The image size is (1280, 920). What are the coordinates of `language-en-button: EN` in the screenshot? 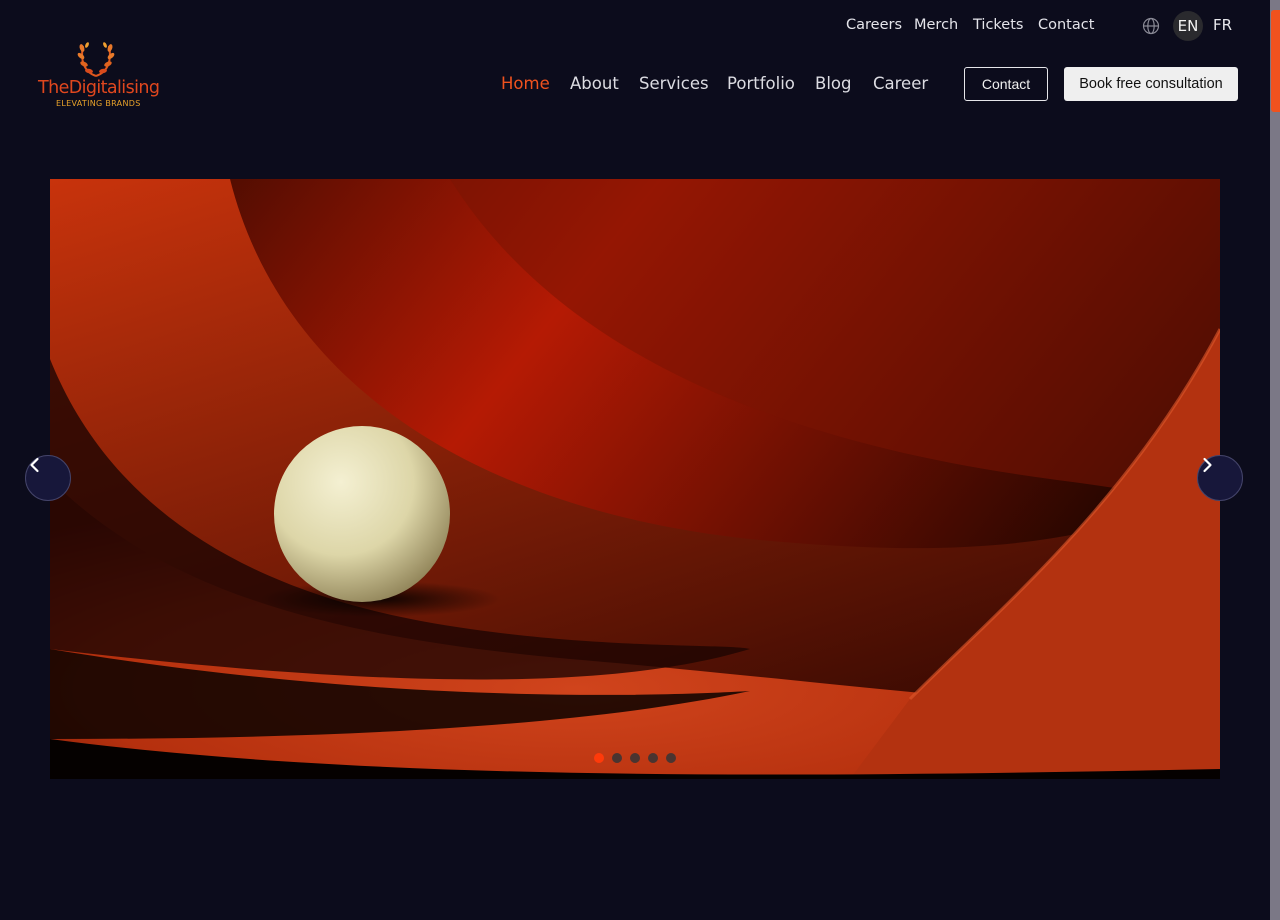 It's located at (1188, 26).